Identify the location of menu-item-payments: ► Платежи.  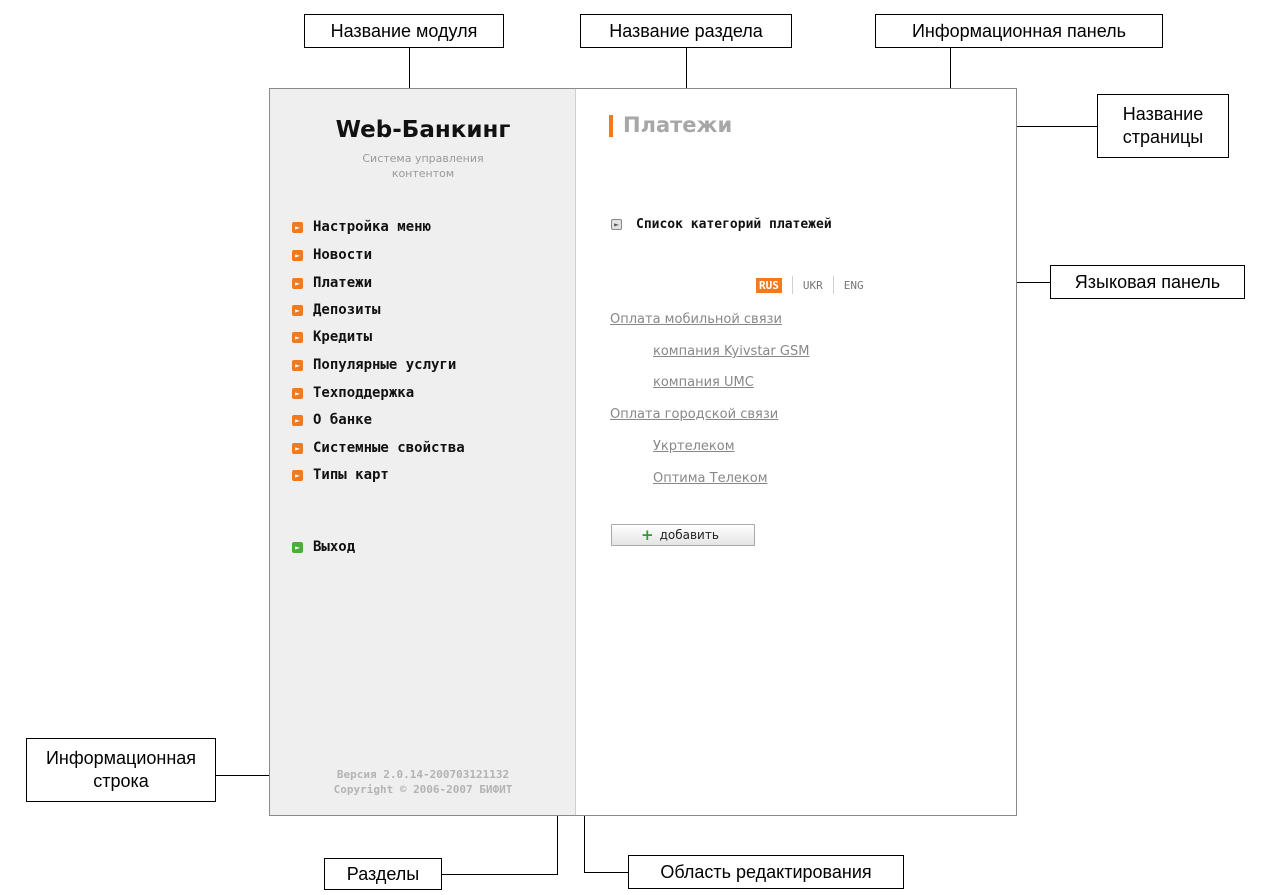
(332, 283).